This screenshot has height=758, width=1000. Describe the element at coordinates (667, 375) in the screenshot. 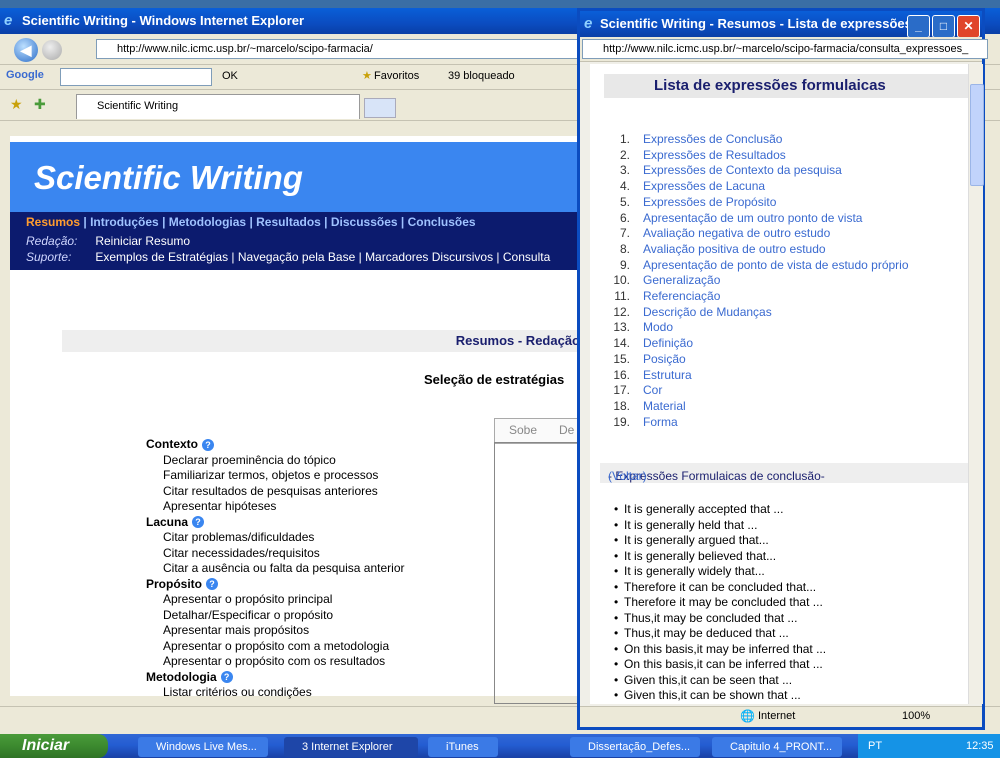

I see `expression-category-link: Estrutura` at that location.